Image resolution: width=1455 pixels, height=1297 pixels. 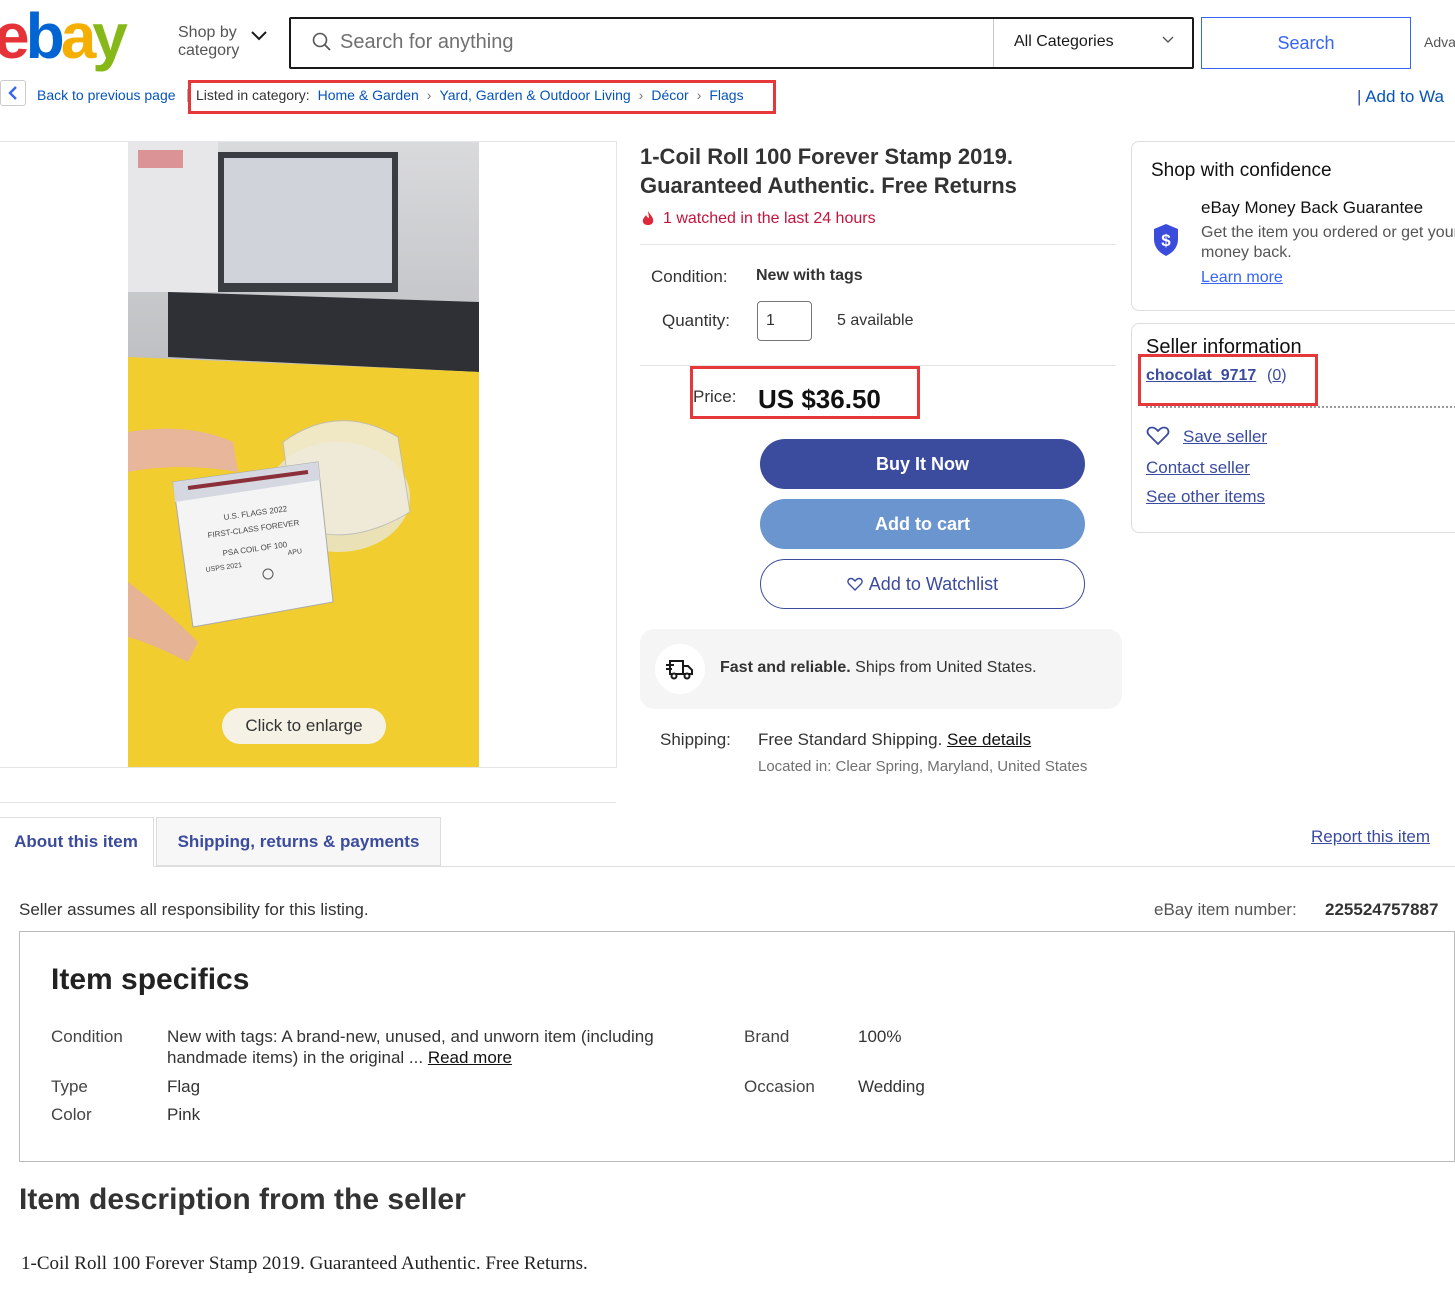 I want to click on search-icon, so click(x=321, y=41).